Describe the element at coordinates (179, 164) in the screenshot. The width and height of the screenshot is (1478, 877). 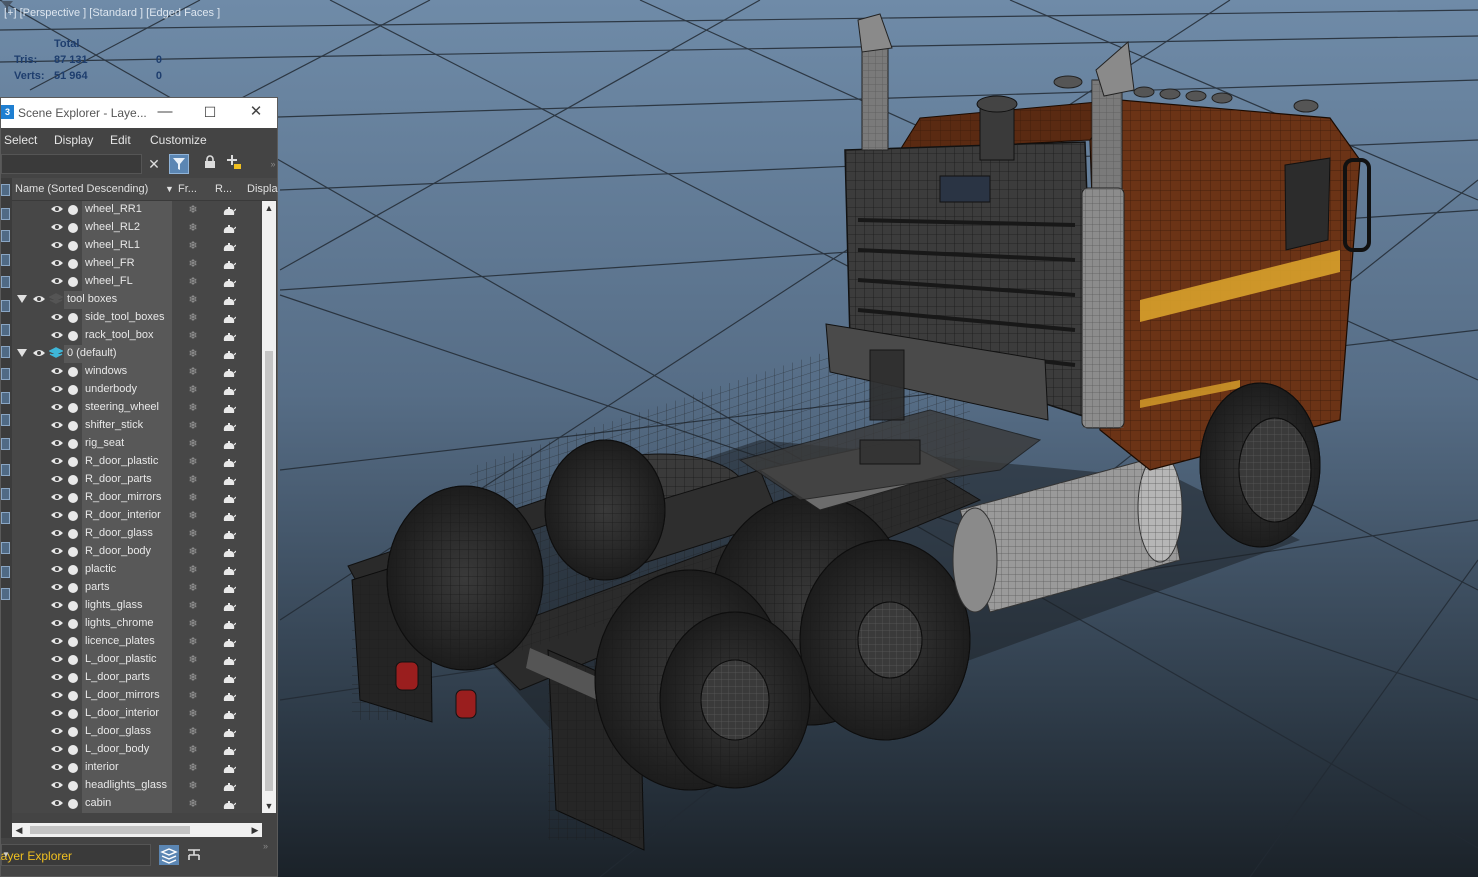
I see `filter-icon` at that location.